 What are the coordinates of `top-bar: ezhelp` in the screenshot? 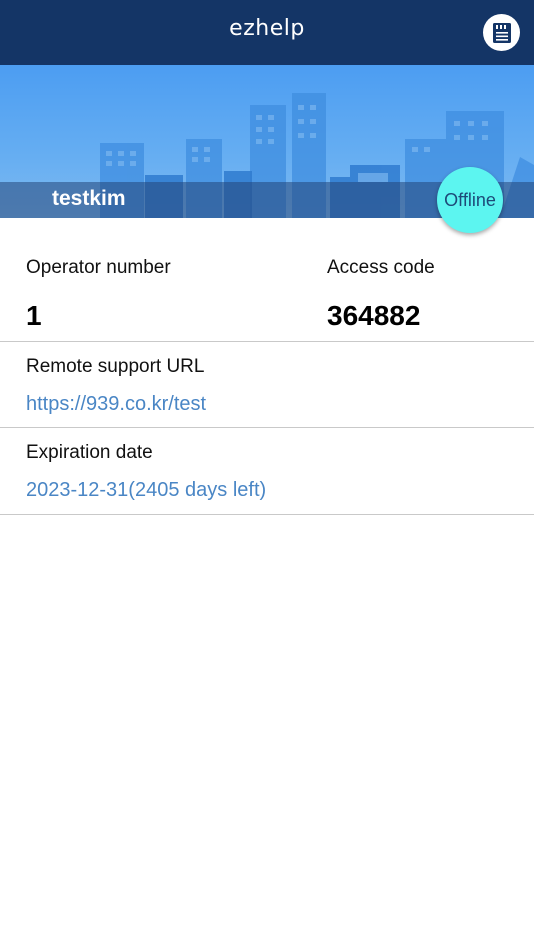 It's located at (267, 32).